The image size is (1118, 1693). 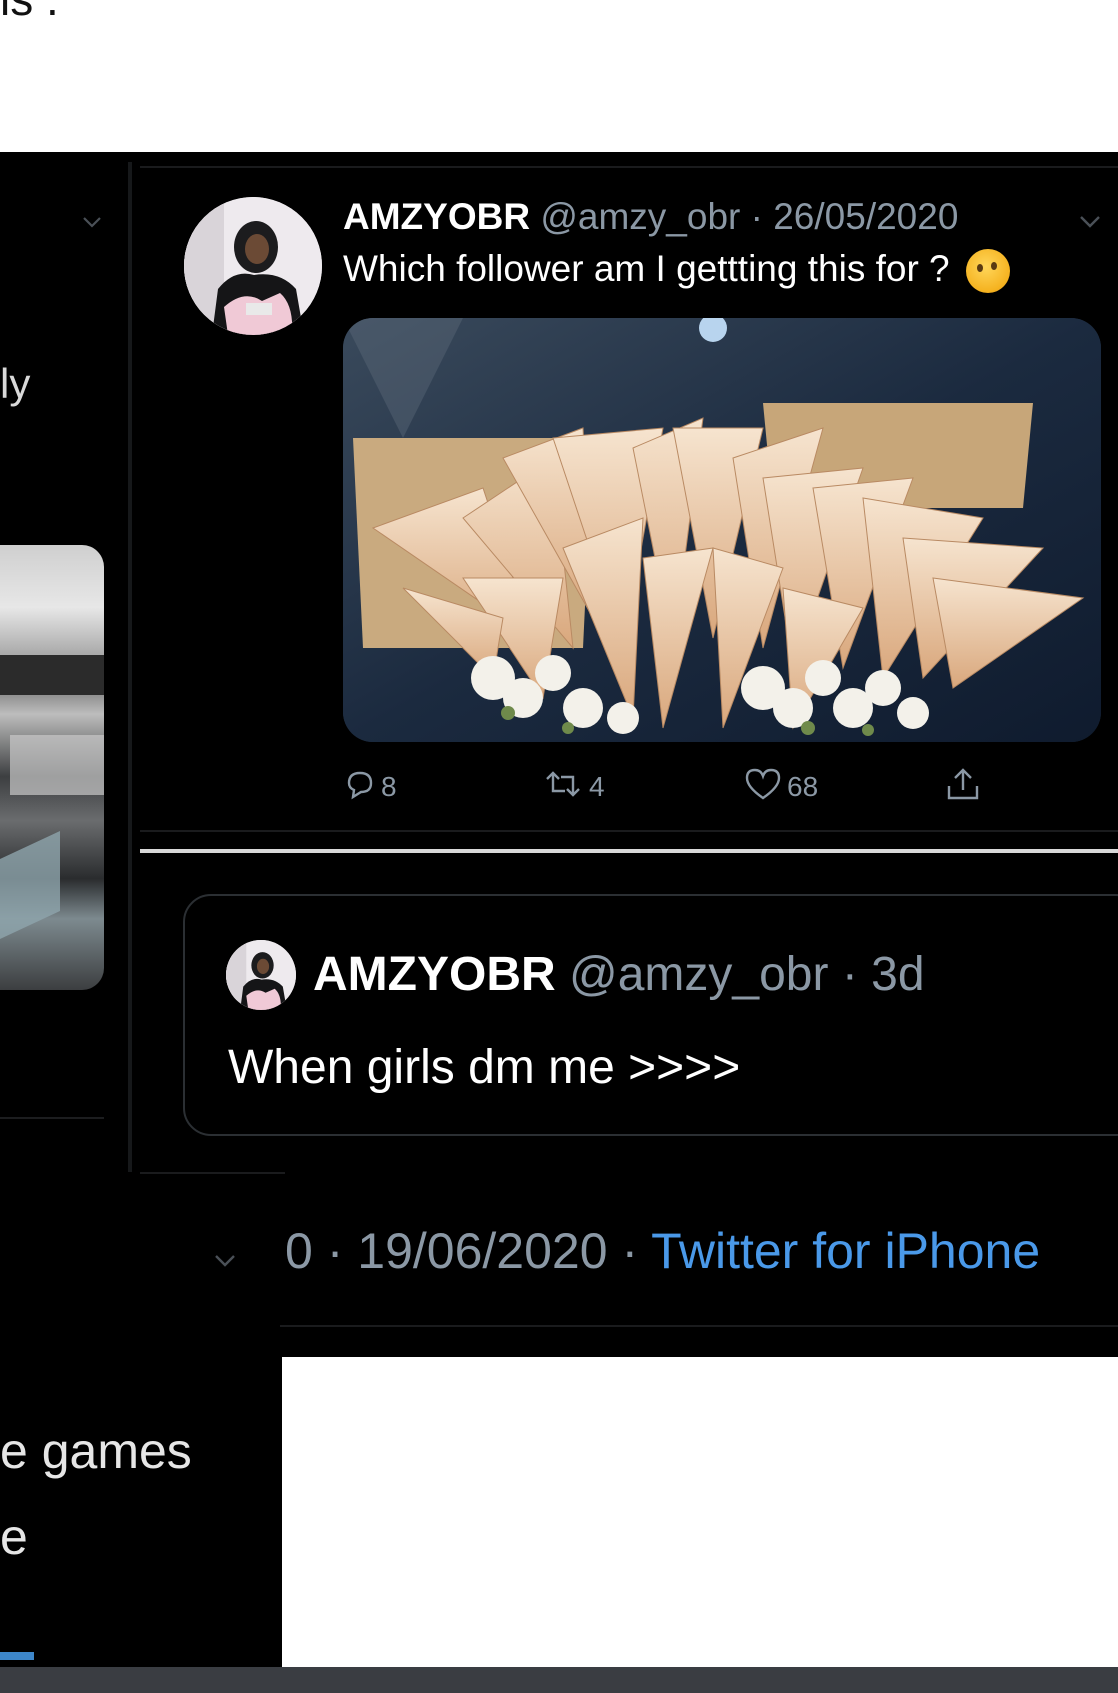 What do you see at coordinates (14, 1537) in the screenshot?
I see `cropped-text-fragment: e` at bounding box center [14, 1537].